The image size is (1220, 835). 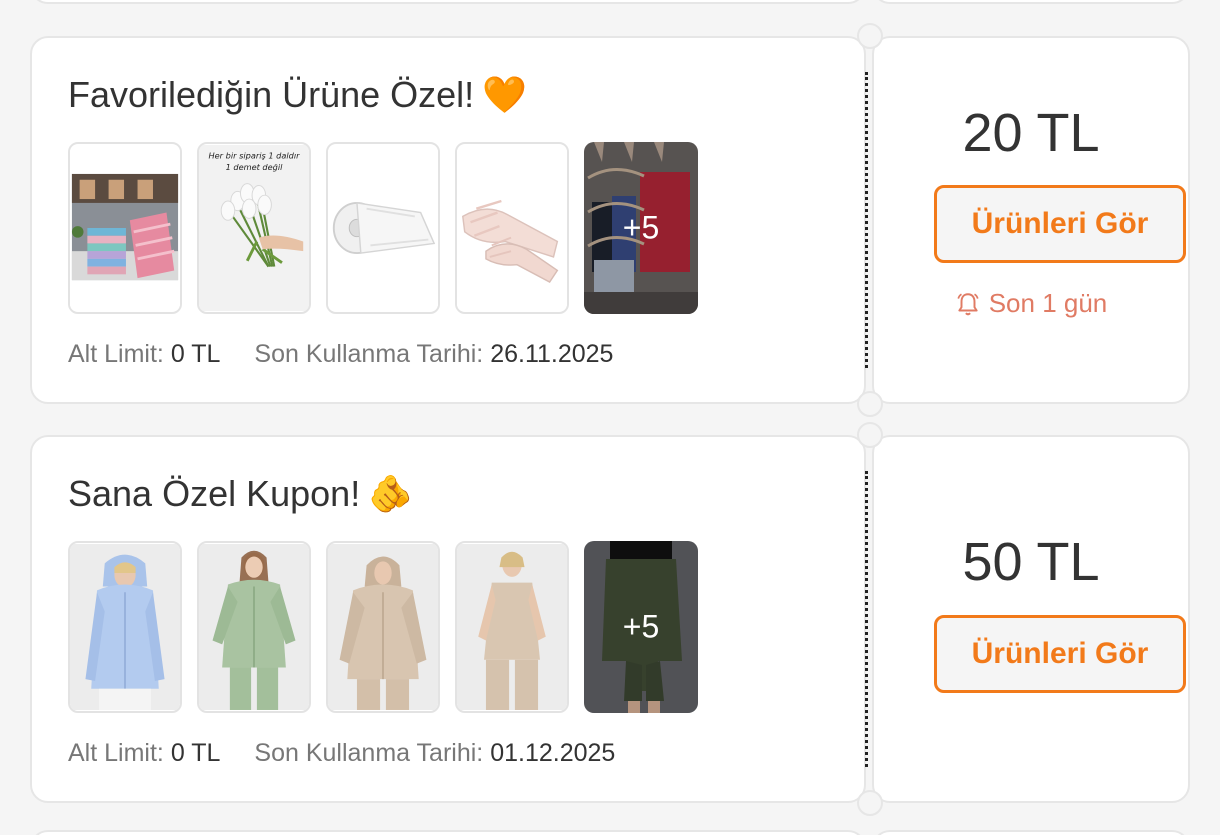 I want to click on expiry-value: 01.12.2025, so click(x=553, y=753).